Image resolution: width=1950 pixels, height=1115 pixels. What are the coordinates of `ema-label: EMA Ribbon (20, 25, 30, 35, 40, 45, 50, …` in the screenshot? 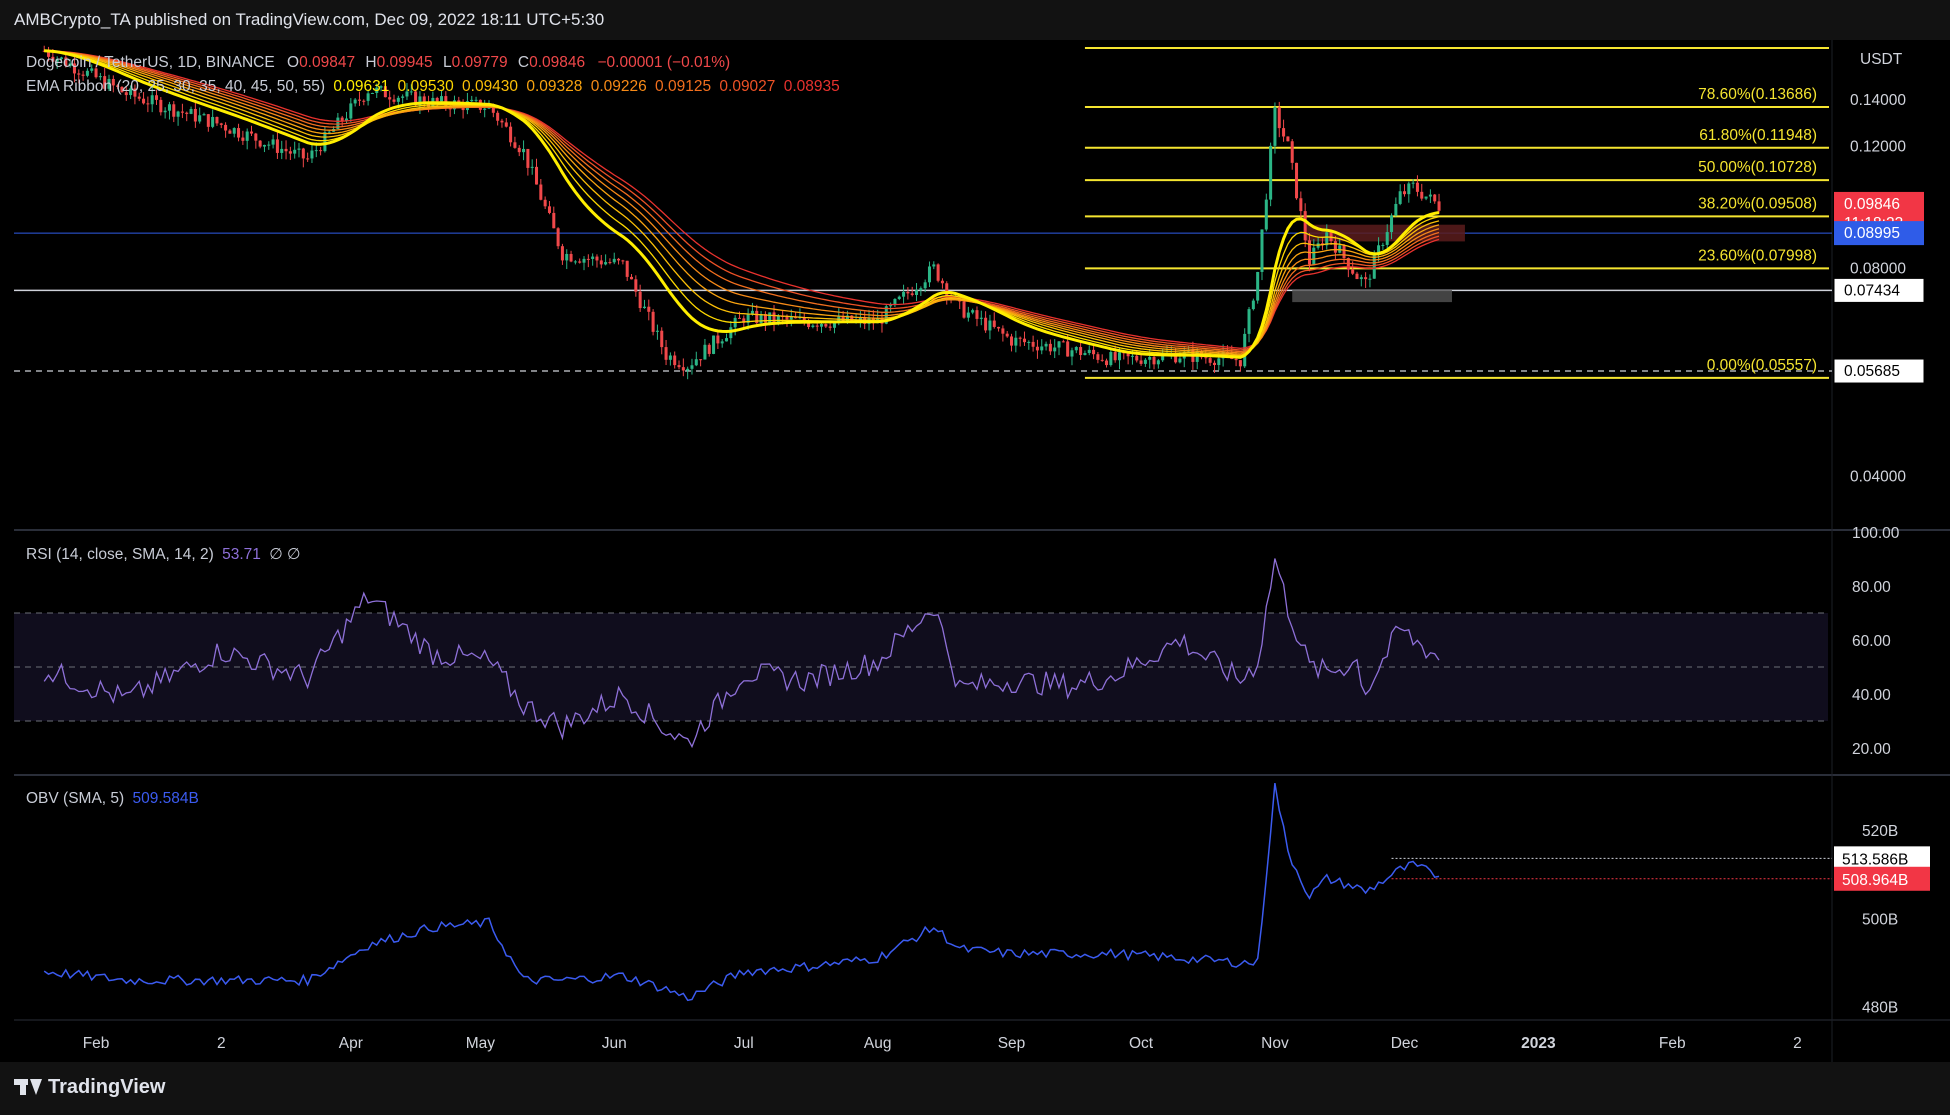 It's located at (175, 86).